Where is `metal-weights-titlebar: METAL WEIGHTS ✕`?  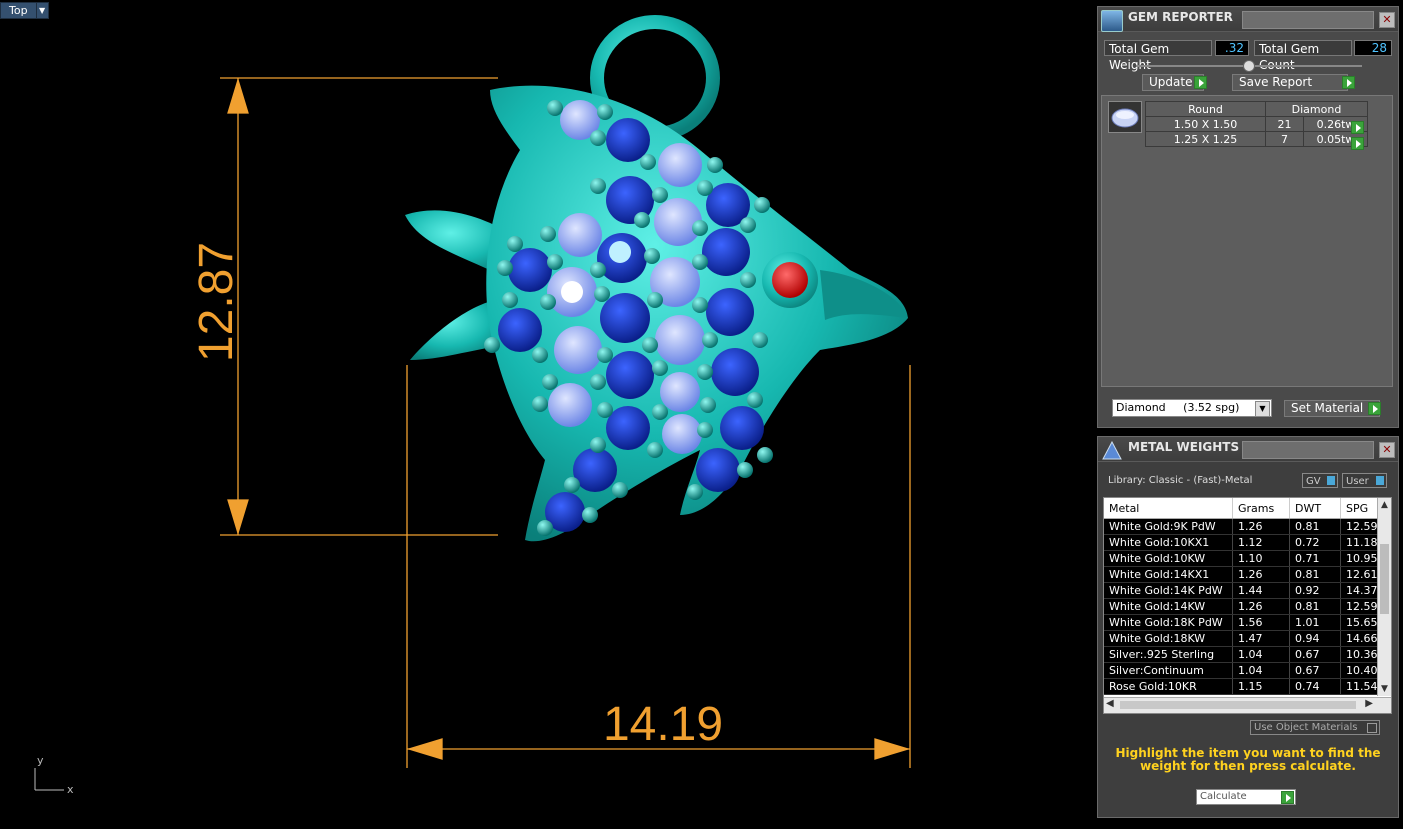
metal-weights-titlebar: METAL WEIGHTS ✕ is located at coordinates (1248, 449).